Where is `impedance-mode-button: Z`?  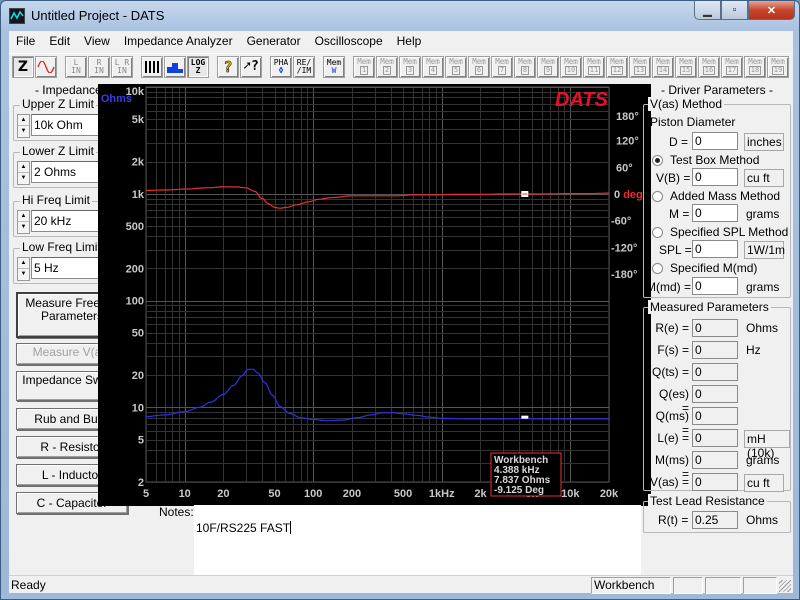
impedance-mode-button: Z is located at coordinates (23, 66).